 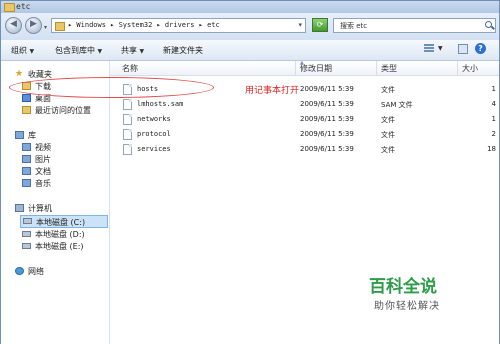 I want to click on address-path: ▸ Windows ▸ System32 ▸ drivers ▸ etc, so click(x=144, y=25).